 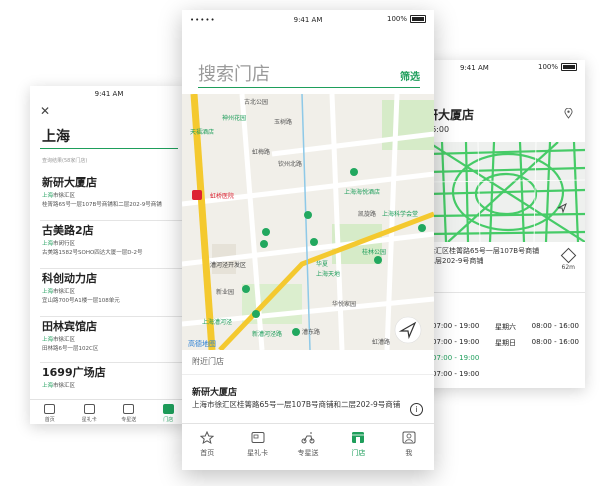 What do you see at coordinates (409, 447) in the screenshot?
I see `tab-me: 我` at bounding box center [409, 447].